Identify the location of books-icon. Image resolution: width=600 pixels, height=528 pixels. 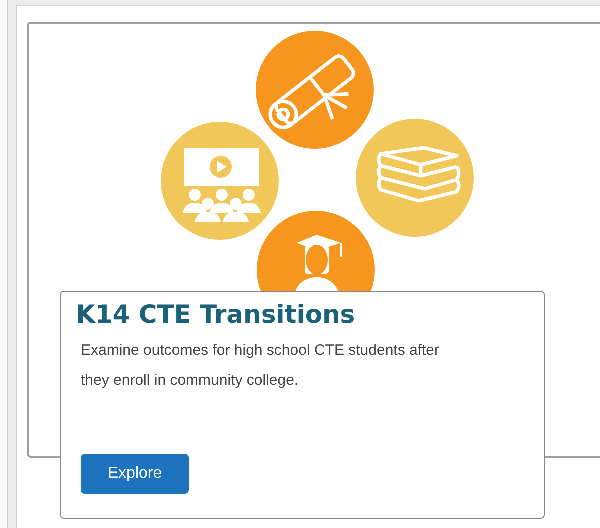
(415, 178).